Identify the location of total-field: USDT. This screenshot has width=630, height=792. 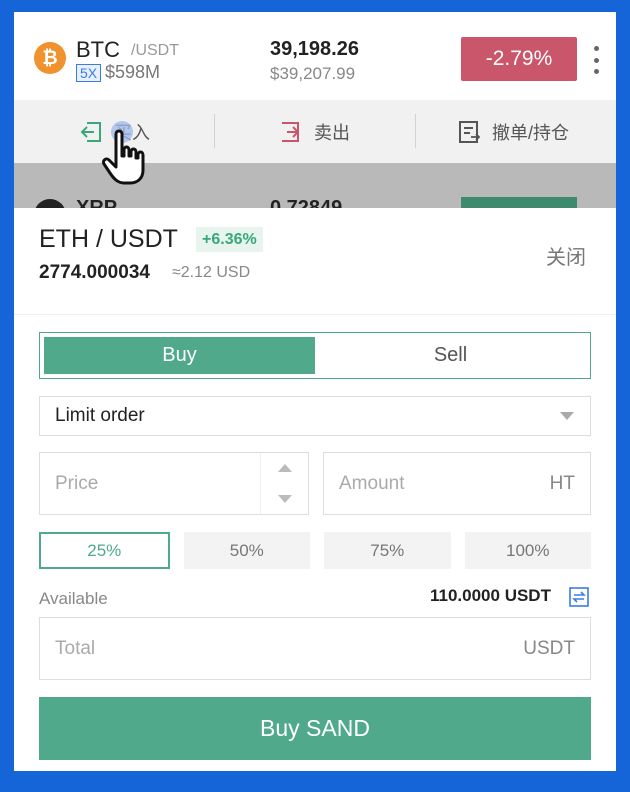
(315, 648).